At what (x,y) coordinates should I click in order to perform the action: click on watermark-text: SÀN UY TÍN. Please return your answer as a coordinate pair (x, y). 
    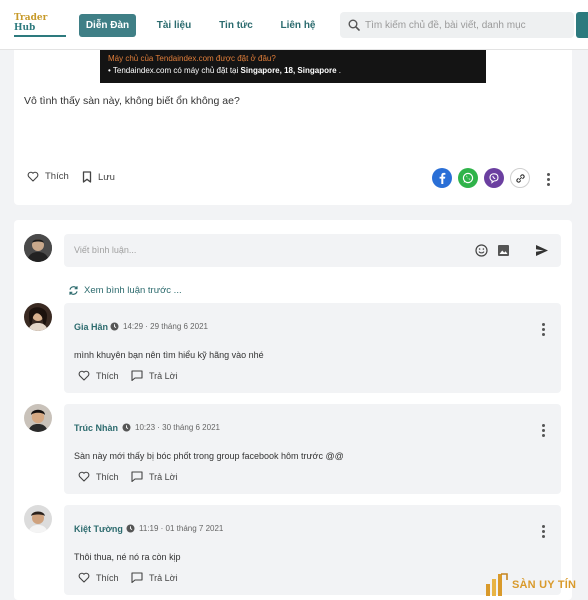
    Looking at the image, I should click on (544, 585).